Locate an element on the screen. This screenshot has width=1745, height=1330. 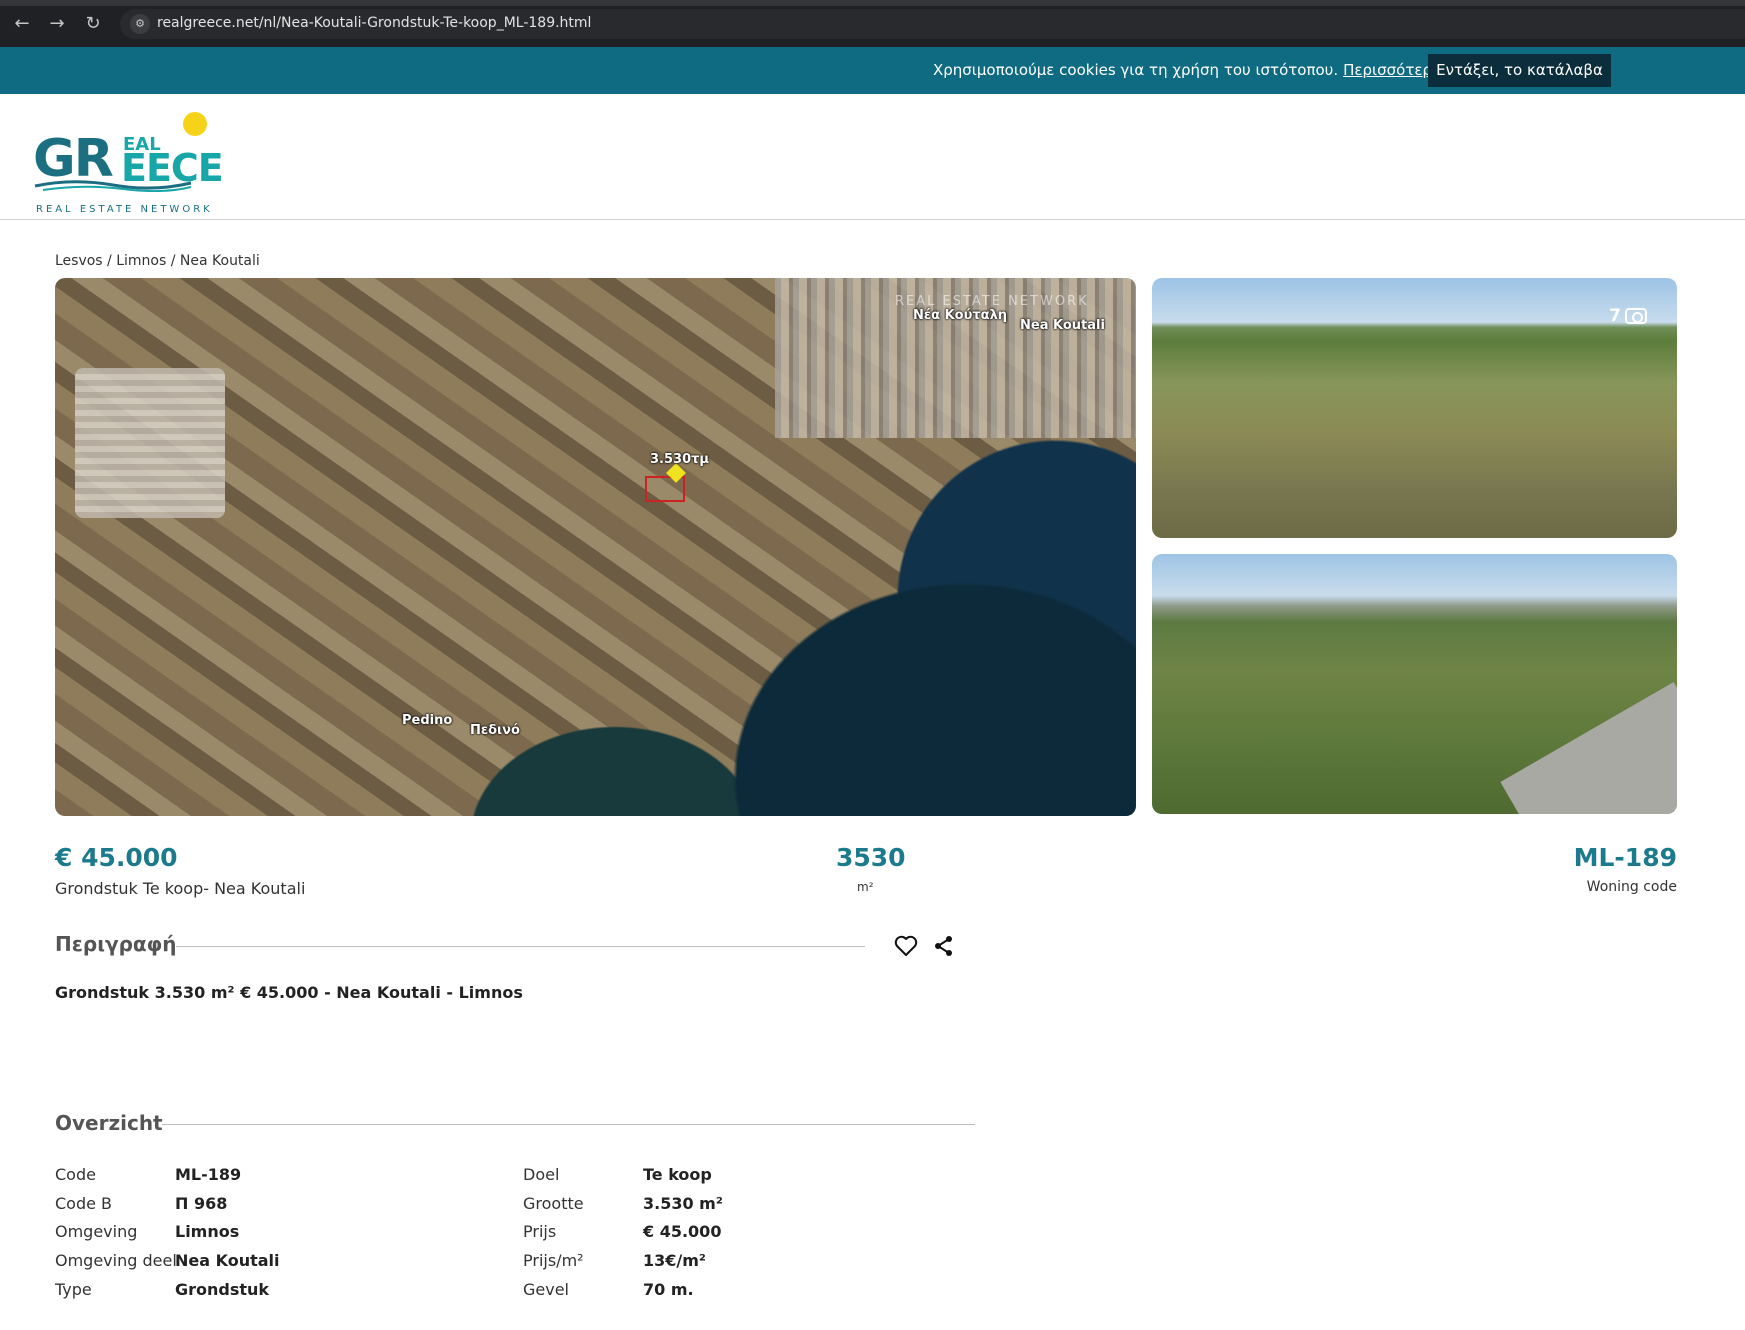
overview-row: Prijs/m² is located at coordinates (553, 1260).